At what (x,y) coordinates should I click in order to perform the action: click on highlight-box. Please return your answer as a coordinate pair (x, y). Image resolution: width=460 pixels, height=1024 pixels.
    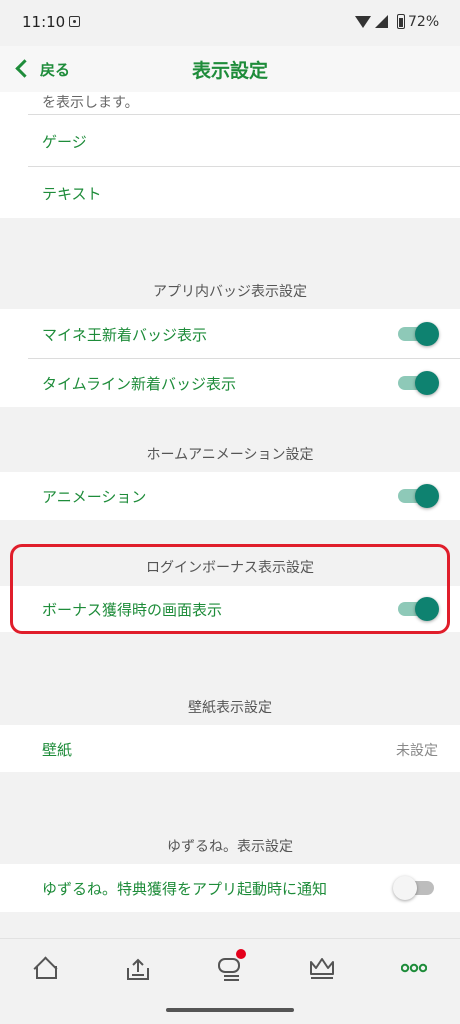
    Looking at the image, I should click on (230, 589).